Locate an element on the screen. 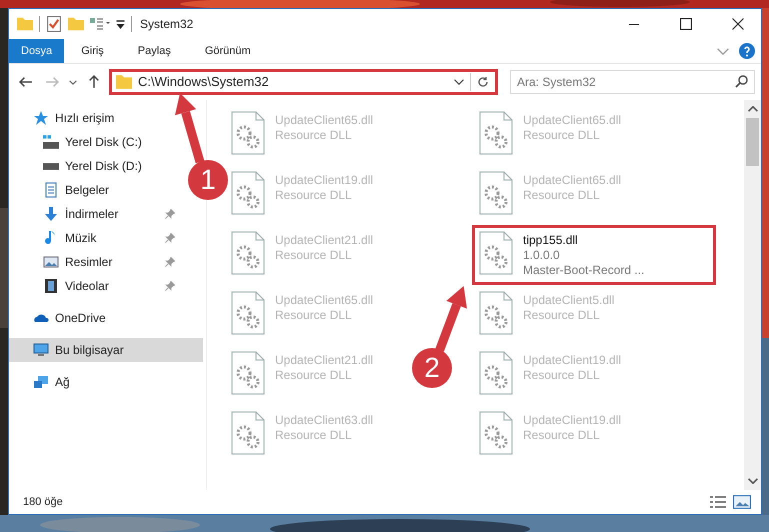 Image resolution: width=769 pixels, height=532 pixels. help-icon is located at coordinates (747, 51).